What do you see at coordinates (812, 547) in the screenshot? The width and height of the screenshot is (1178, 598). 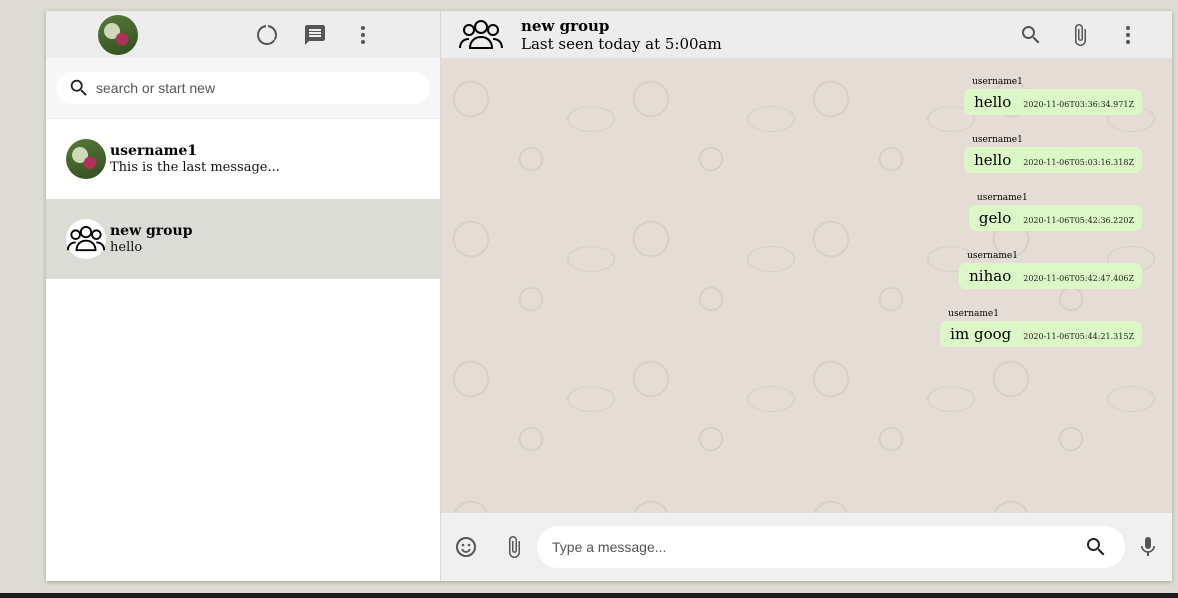 I see `message-input` at bounding box center [812, 547].